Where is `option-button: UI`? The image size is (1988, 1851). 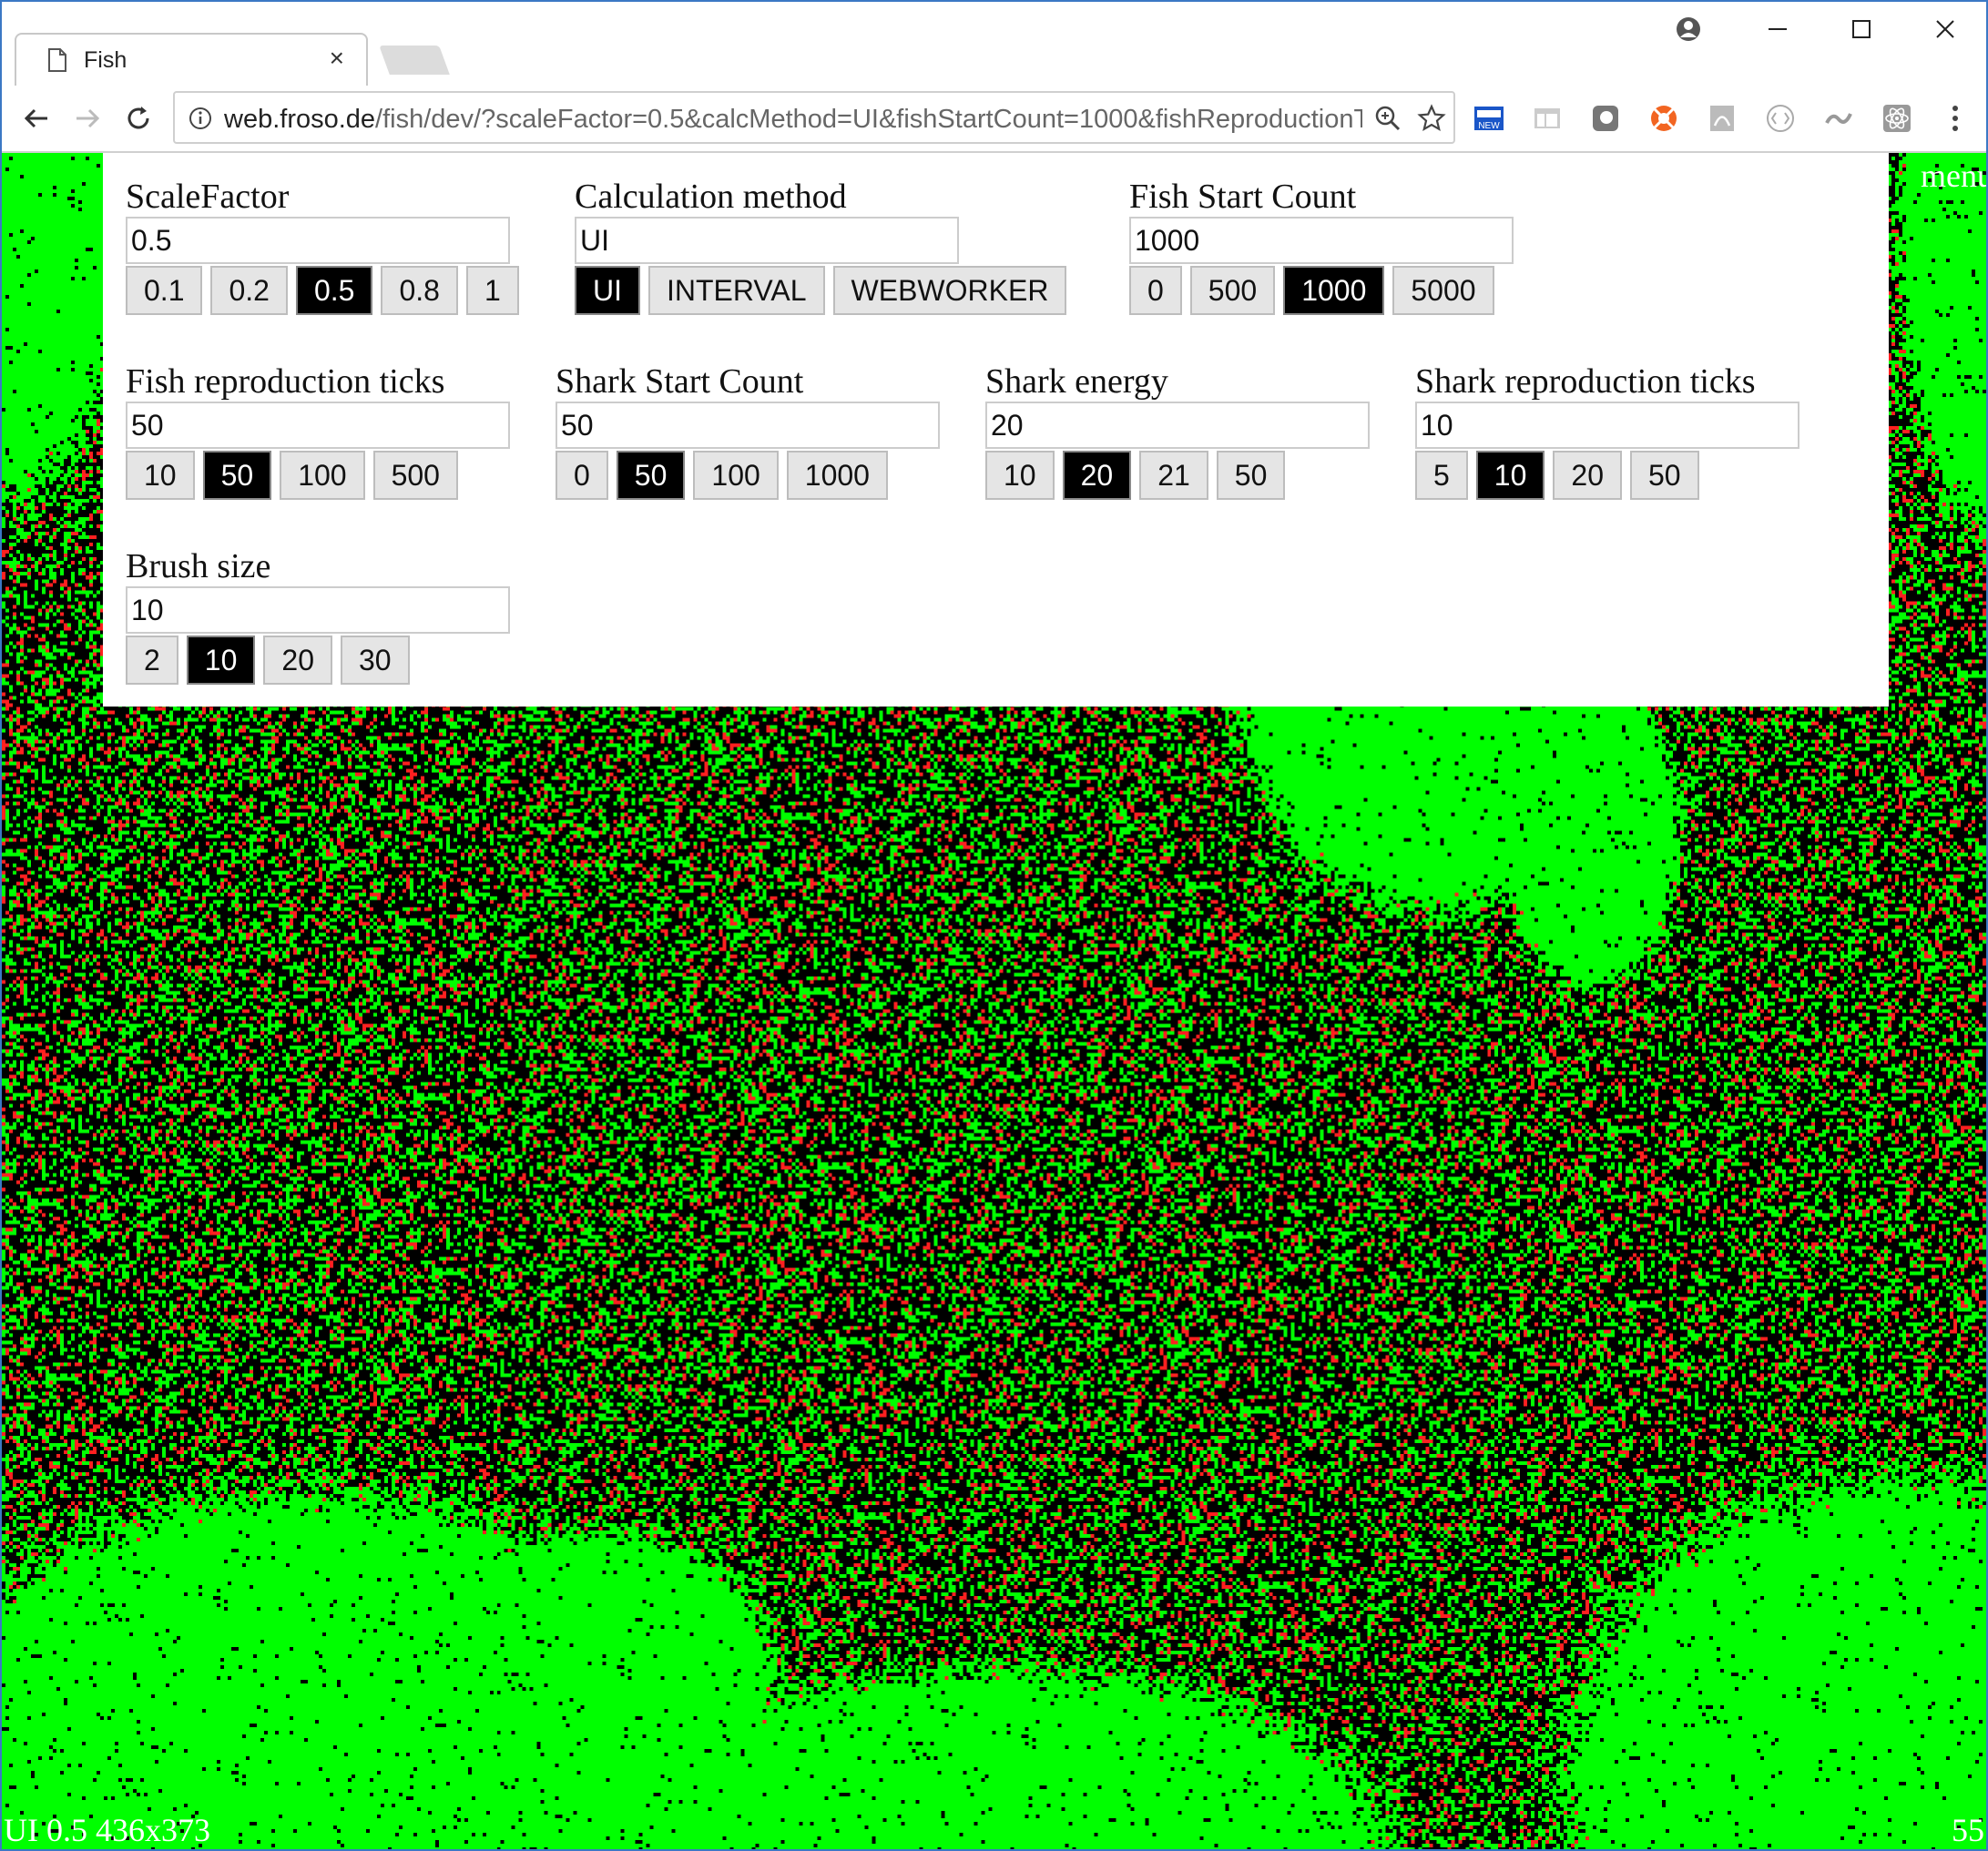
option-button: UI is located at coordinates (607, 290).